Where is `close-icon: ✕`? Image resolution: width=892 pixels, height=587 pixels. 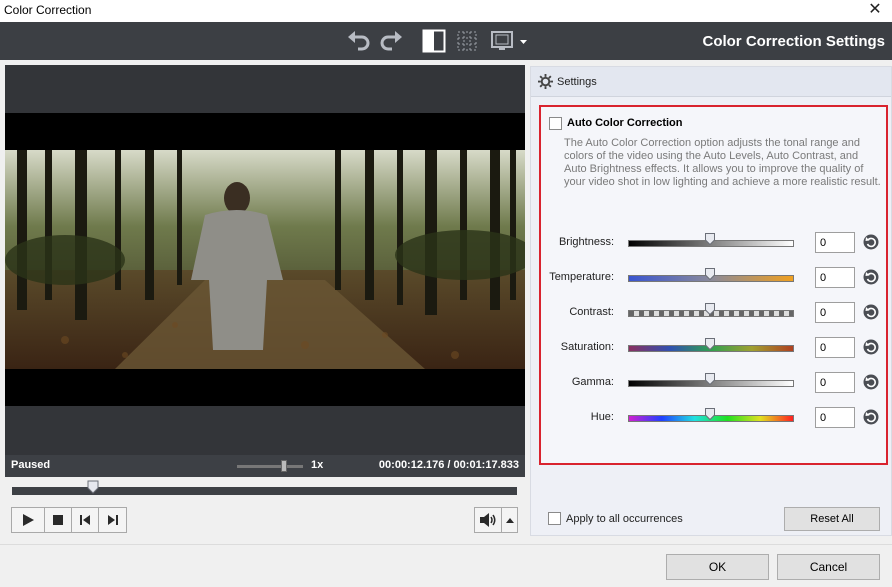 close-icon: ✕ is located at coordinates (875, 11).